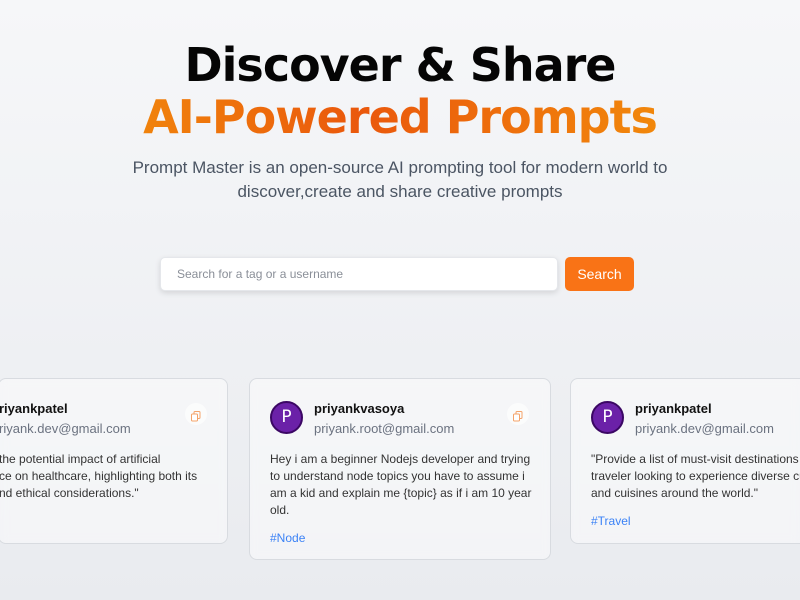 This screenshot has height=600, width=800. What do you see at coordinates (287, 538) in the screenshot?
I see `card-tag: #Node` at bounding box center [287, 538].